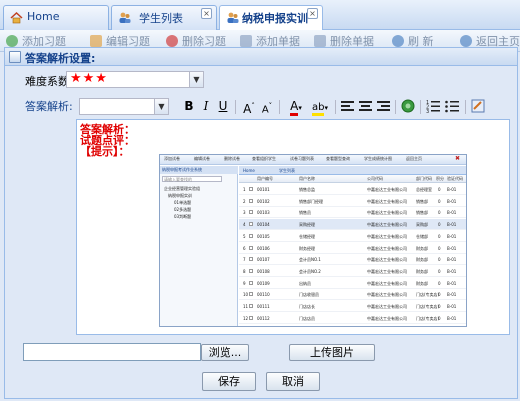  I want to click on embedded-grid-cell: 销售部门经理, so click(311, 201).